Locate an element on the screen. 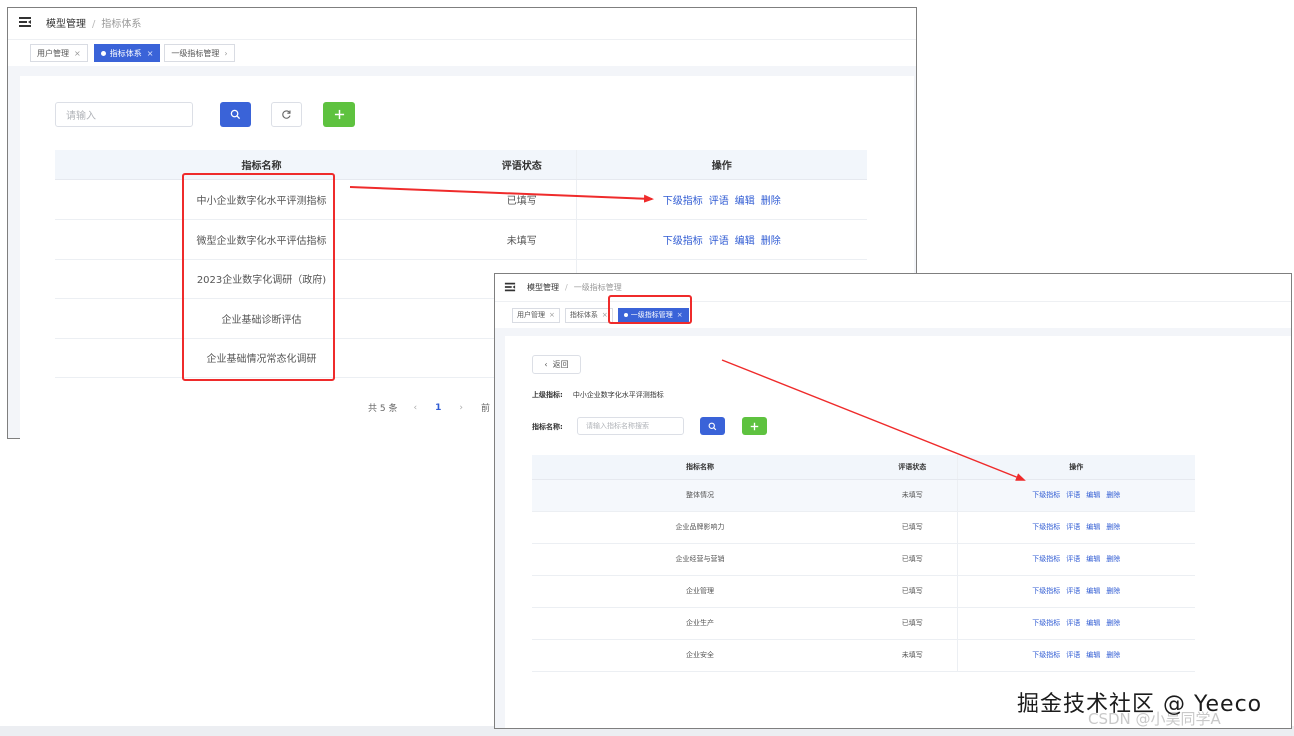 The image size is (1294, 736). watermark-juejin: 掘金技术社区 @ Yeeco is located at coordinates (1140, 704).